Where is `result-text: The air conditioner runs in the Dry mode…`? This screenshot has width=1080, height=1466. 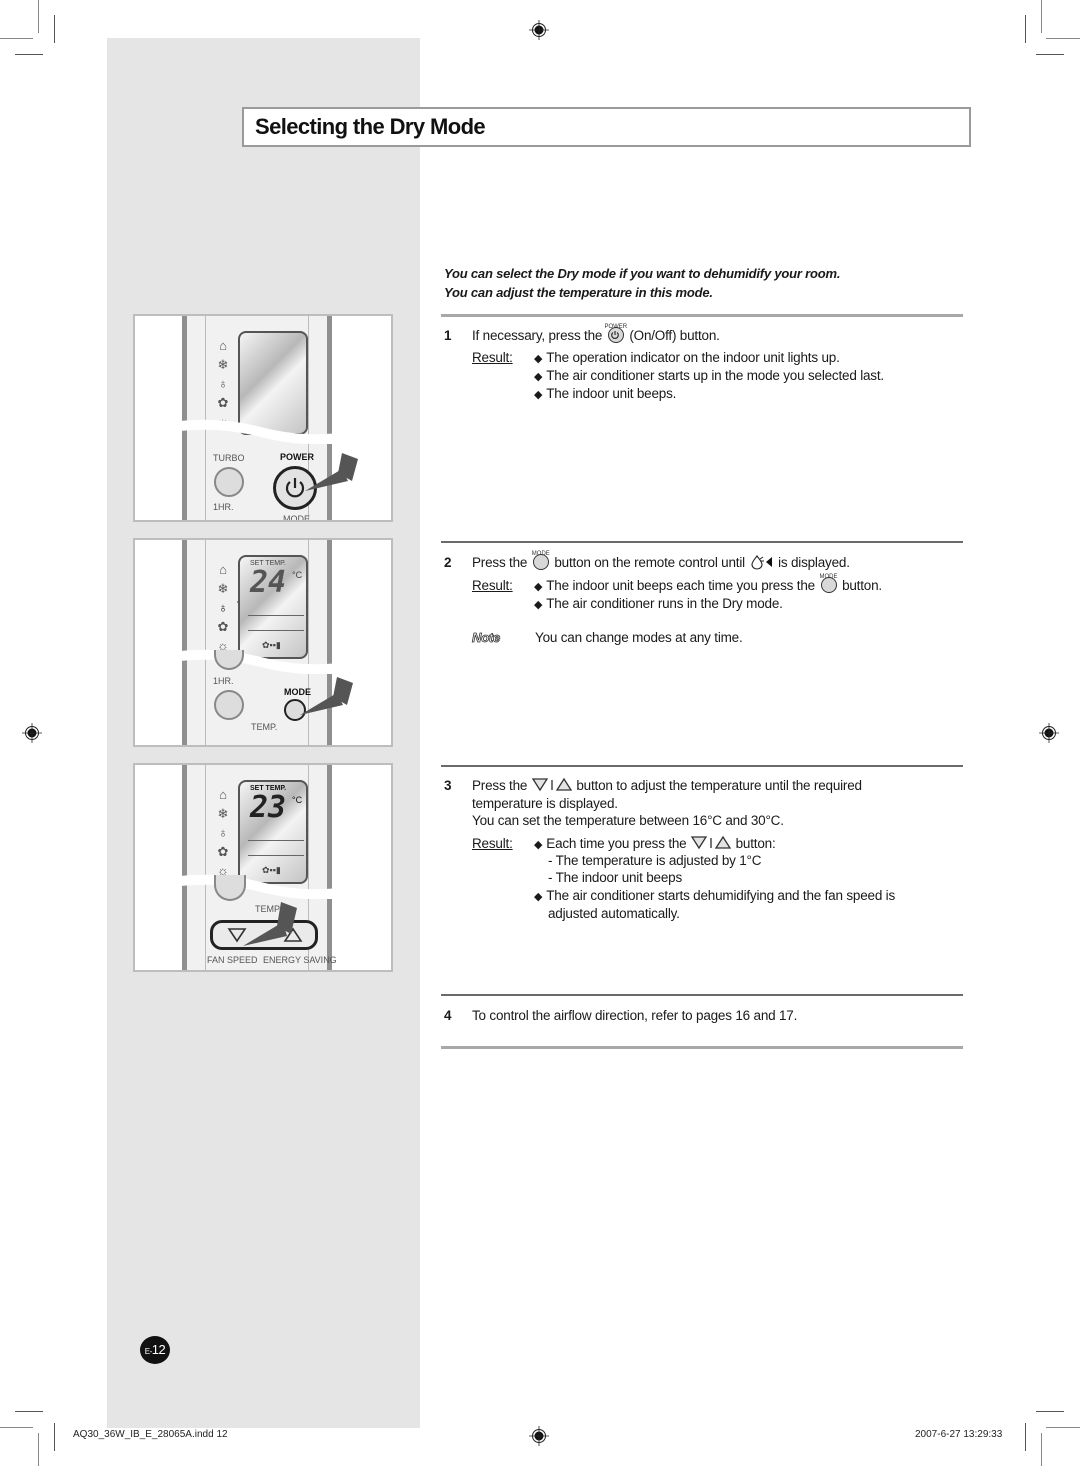
result-text: The air conditioner runs in the Dry mode… is located at coordinates (664, 603).